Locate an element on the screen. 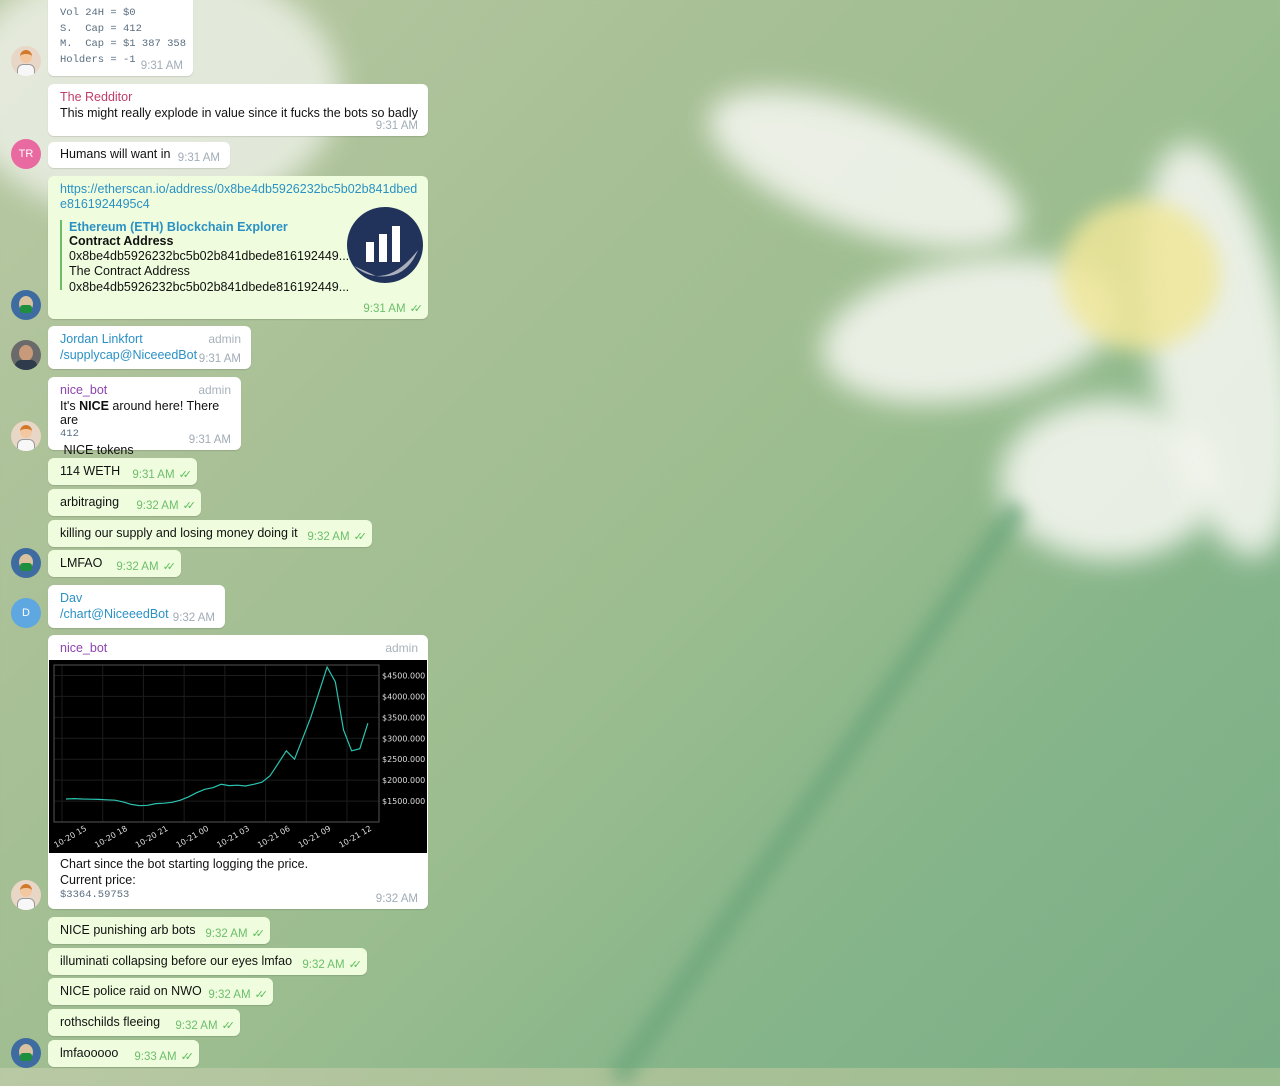 This screenshot has height=1086, width=1280. y-tick-label: $3500.000 is located at coordinates (403, 717).